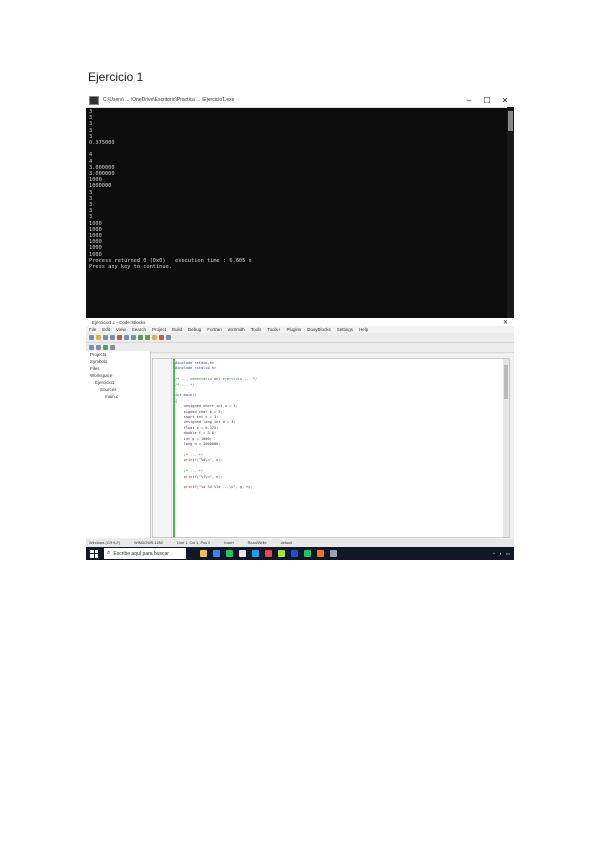 The width and height of the screenshot is (599, 848). What do you see at coordinates (508, 554) in the screenshot?
I see `notification-icon: ▭` at bounding box center [508, 554].